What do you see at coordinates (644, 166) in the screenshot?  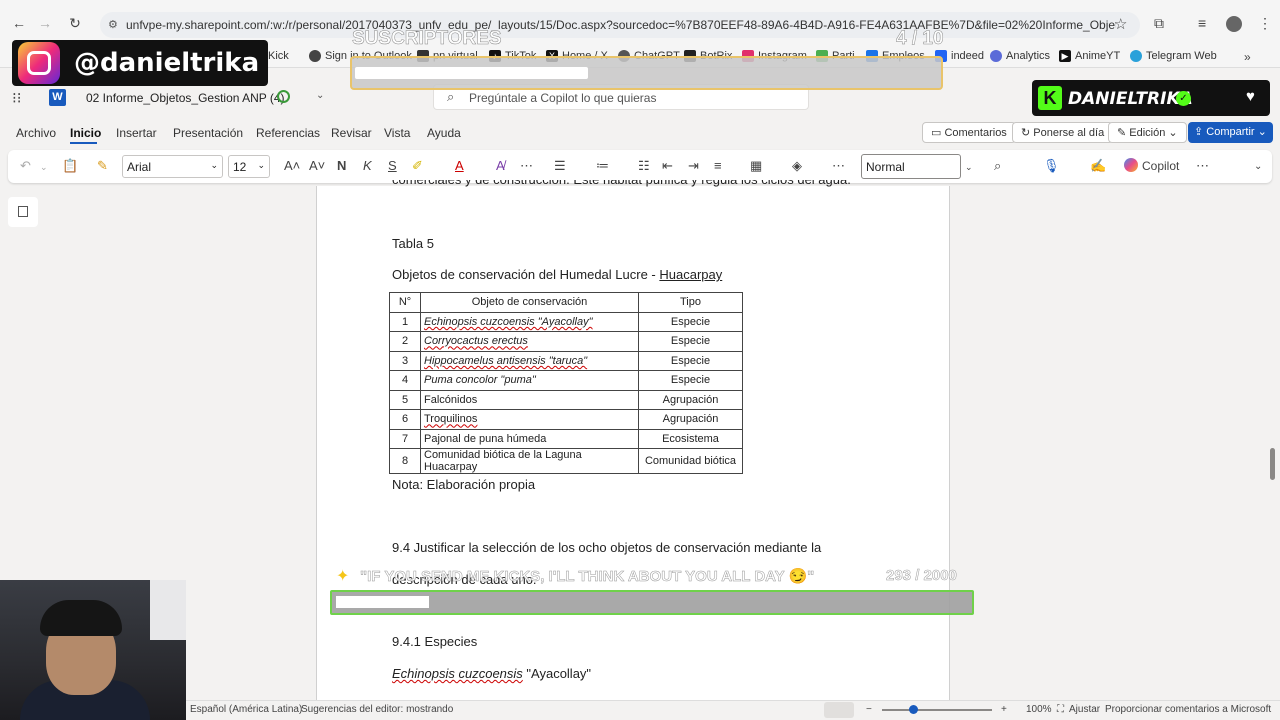 I see `checklist-icon: ☷` at bounding box center [644, 166].